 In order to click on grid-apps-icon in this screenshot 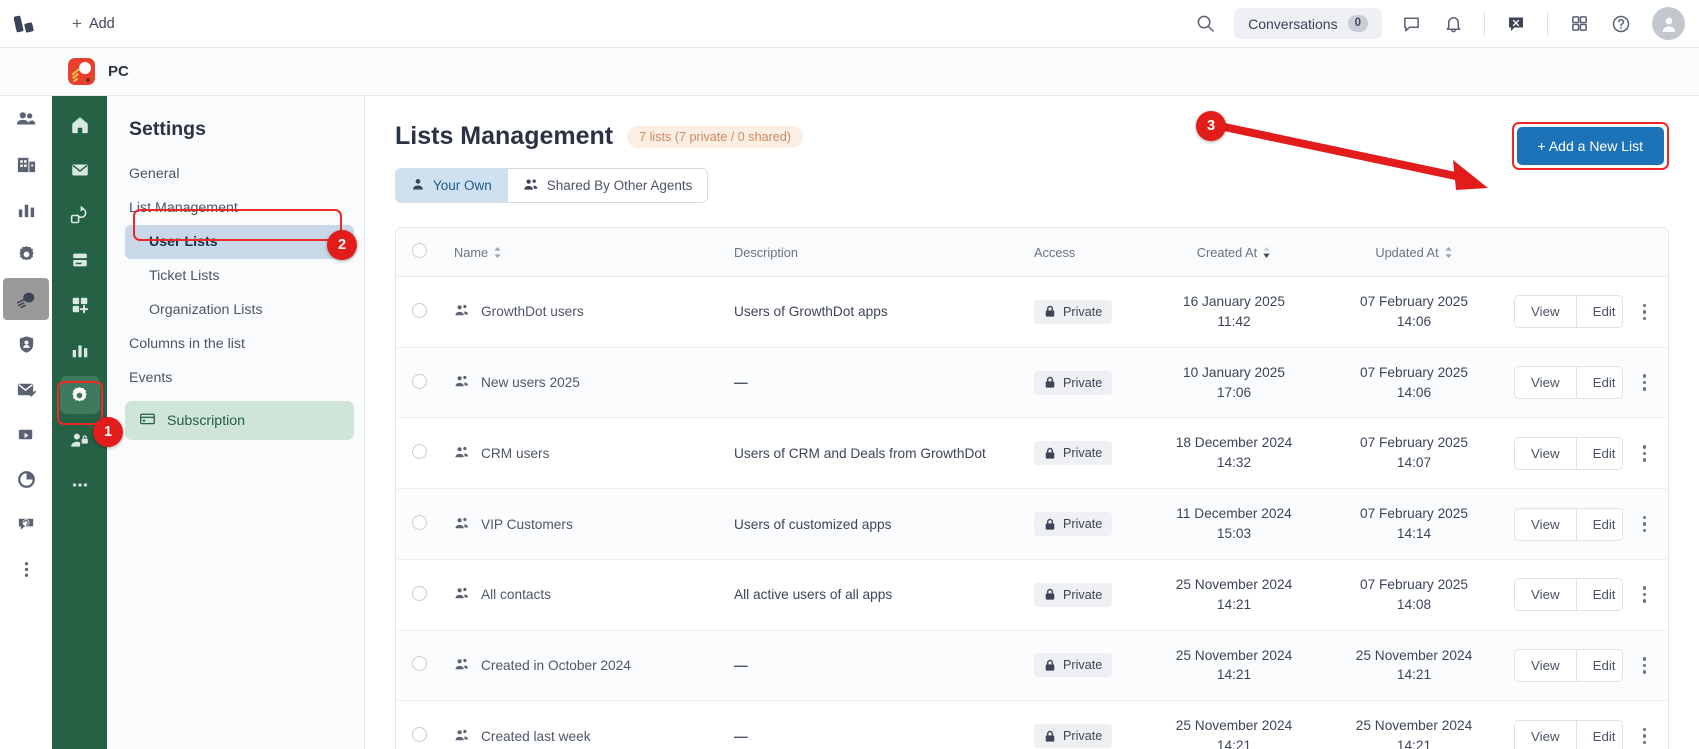, I will do `click(1579, 24)`.